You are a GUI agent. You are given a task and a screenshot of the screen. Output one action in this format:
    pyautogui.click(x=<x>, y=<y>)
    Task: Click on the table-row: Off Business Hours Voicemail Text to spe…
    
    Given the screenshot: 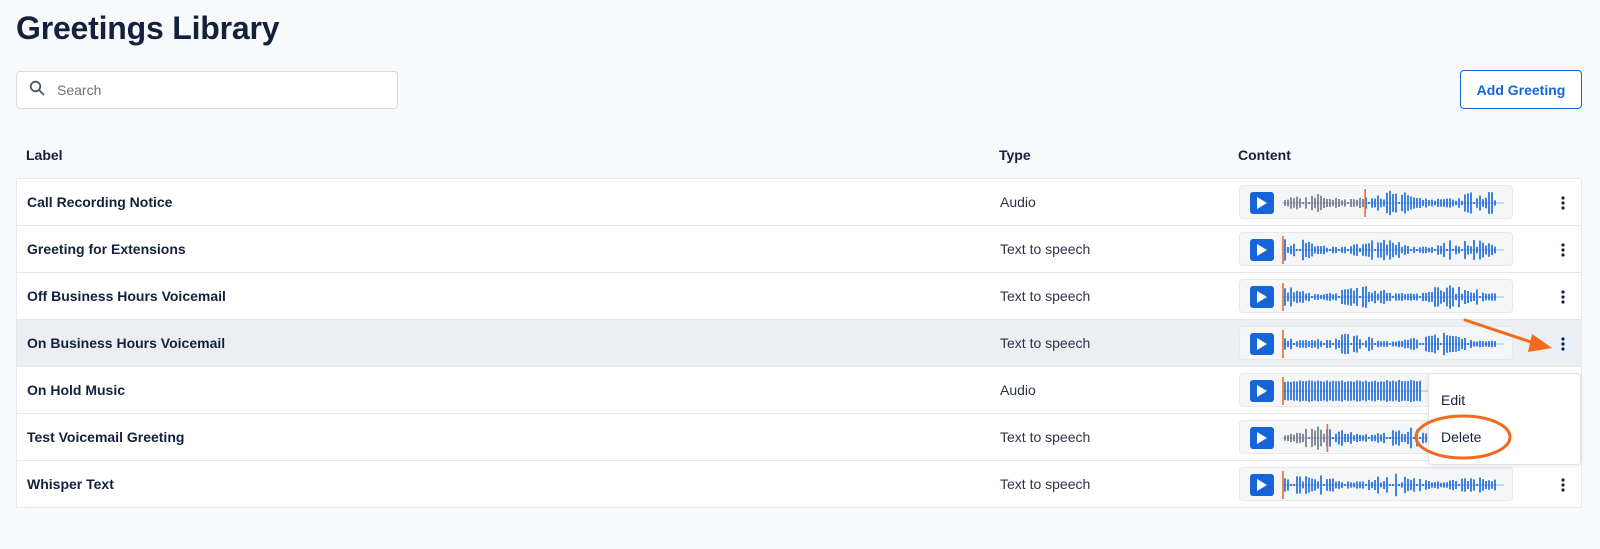 What is the action you would take?
    pyautogui.click(x=799, y=296)
    